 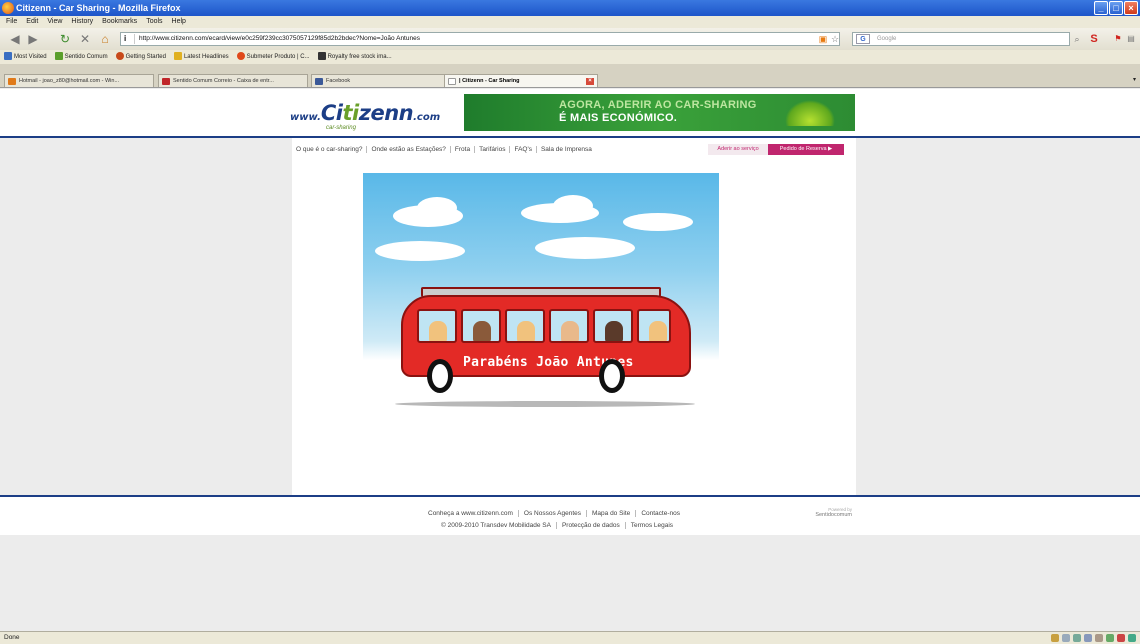 I want to click on leaf-graphic, so click(x=810, y=113).